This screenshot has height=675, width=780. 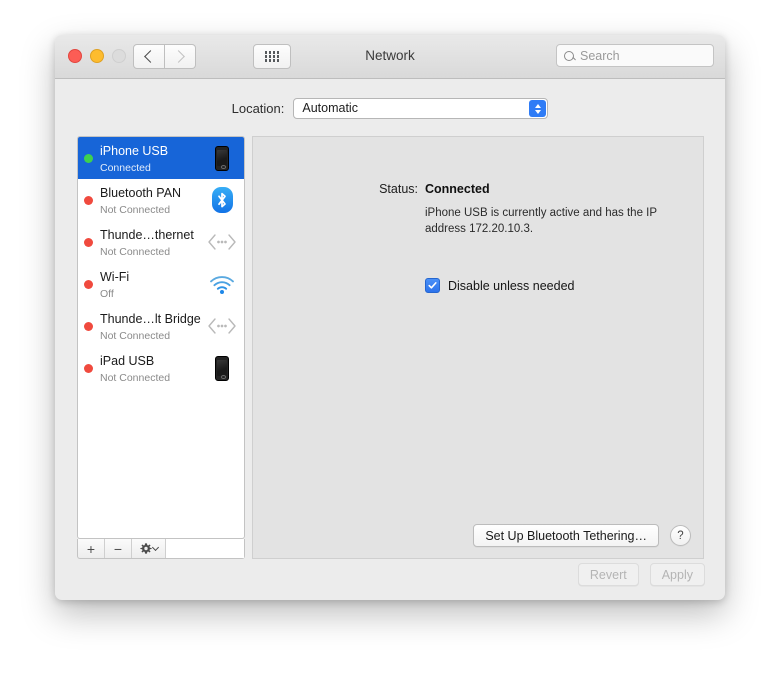 I want to click on service-name: Thunde…thernet, so click(x=147, y=235).